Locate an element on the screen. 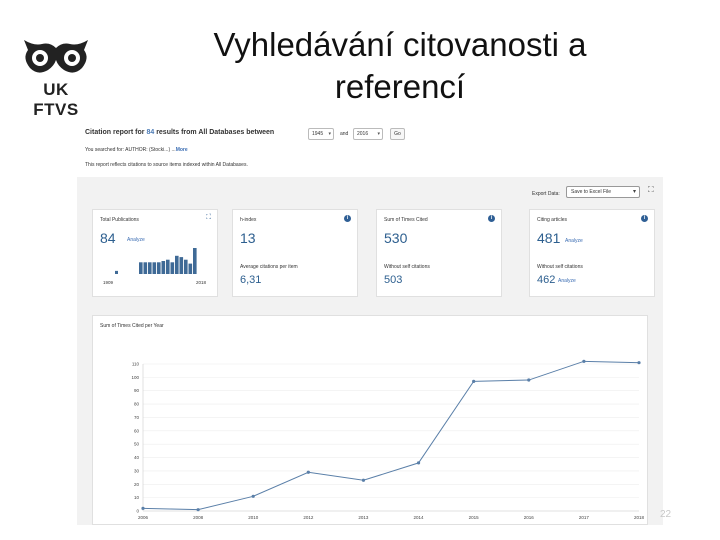 The image size is (720, 540). y-tick-label: 90 is located at coordinates (137, 390).